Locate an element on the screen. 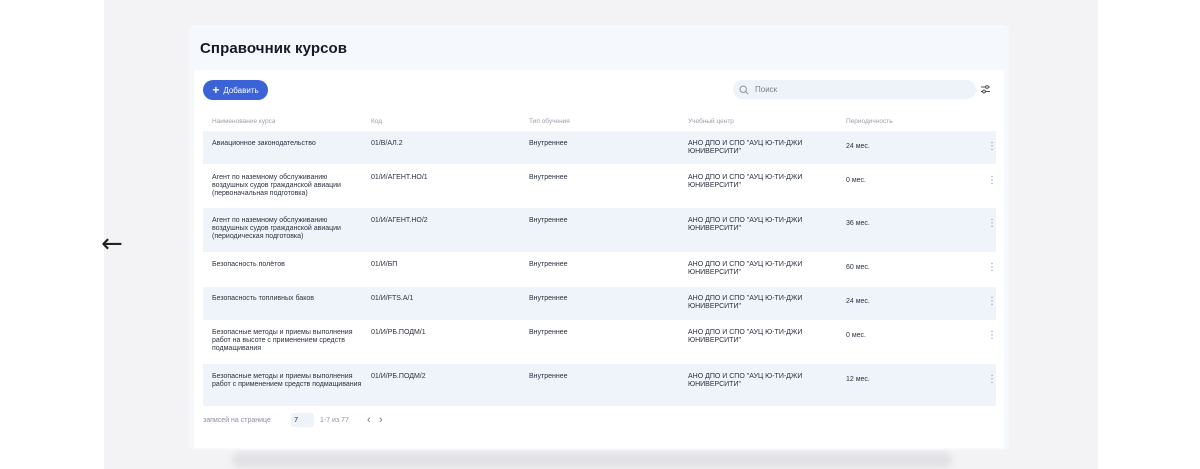 The width and height of the screenshot is (1200, 469). panel-shadow is located at coordinates (592, 460).